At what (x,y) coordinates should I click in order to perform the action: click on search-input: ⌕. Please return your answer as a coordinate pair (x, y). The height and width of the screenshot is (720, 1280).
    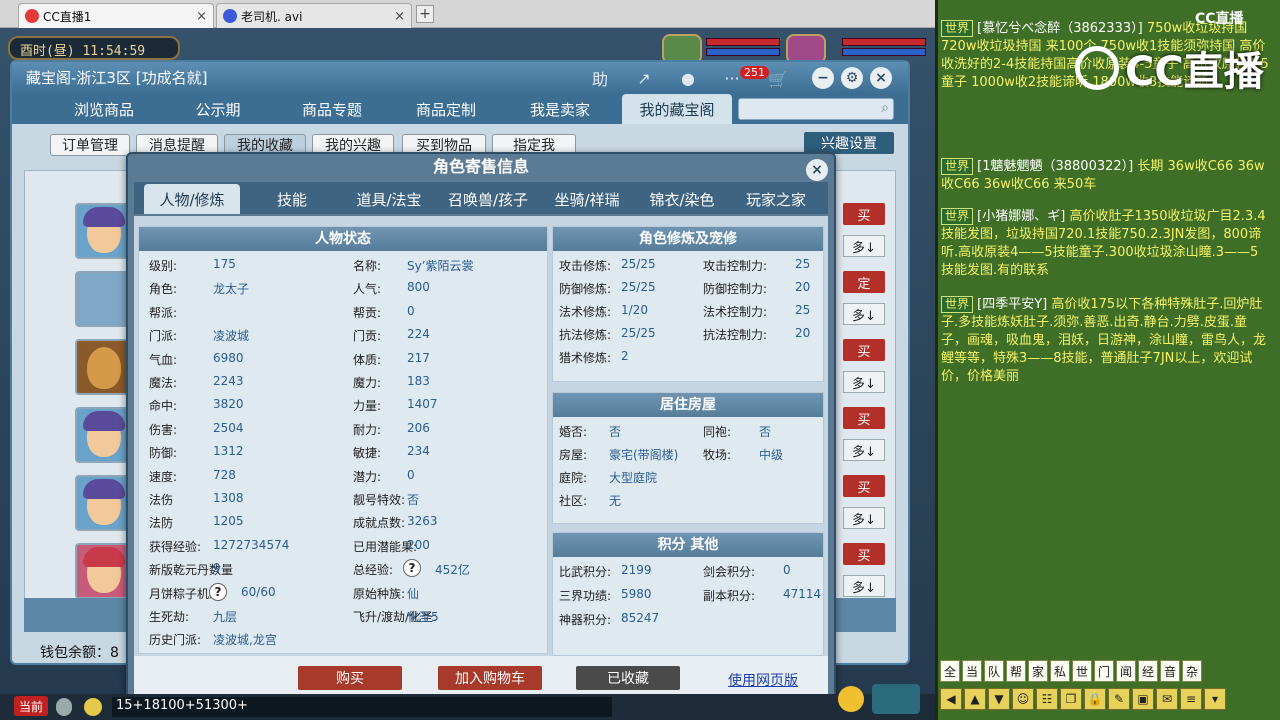
    Looking at the image, I should click on (816, 109).